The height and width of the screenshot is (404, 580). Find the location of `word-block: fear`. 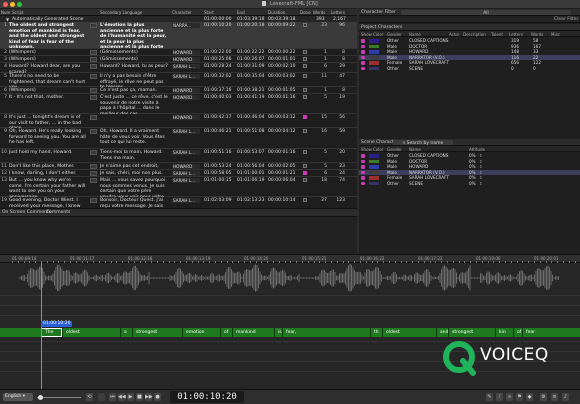

word-block: fear is located at coordinates (551, 332).